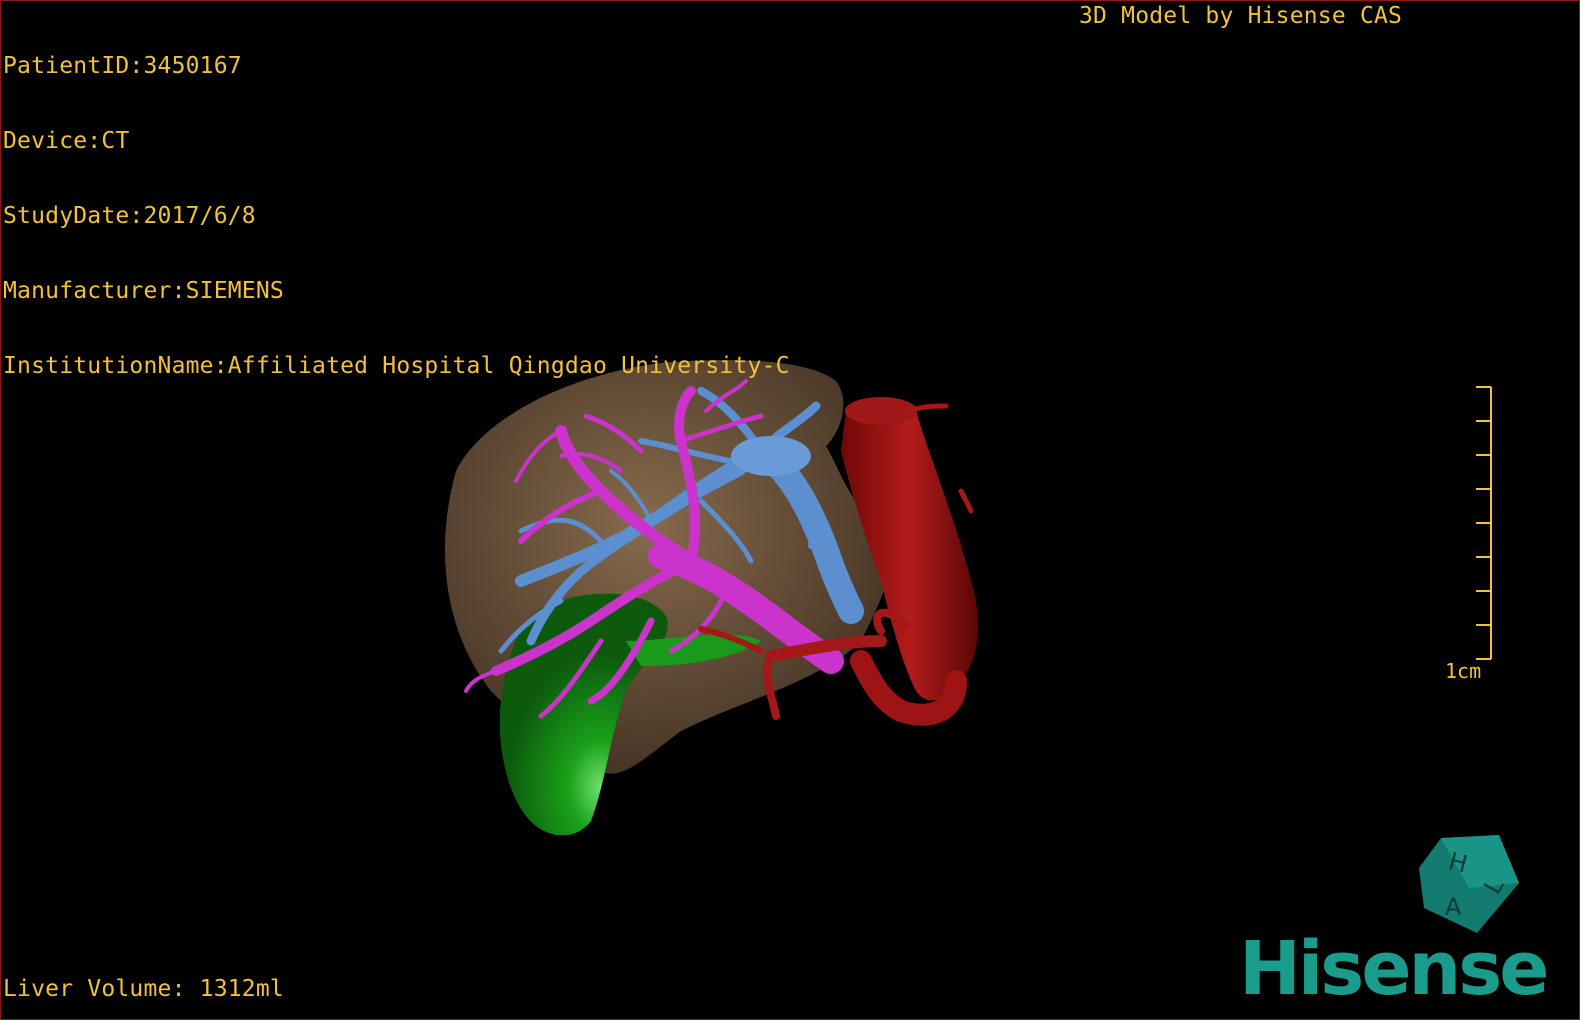  Describe the element at coordinates (1463, 671) in the screenshot. I see `scale-label: 1cm` at that location.